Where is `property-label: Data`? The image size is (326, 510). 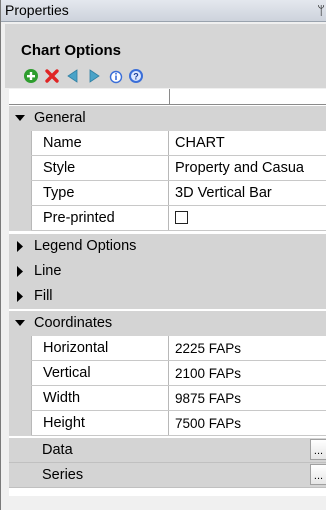 property-label: Data is located at coordinates (57, 450).